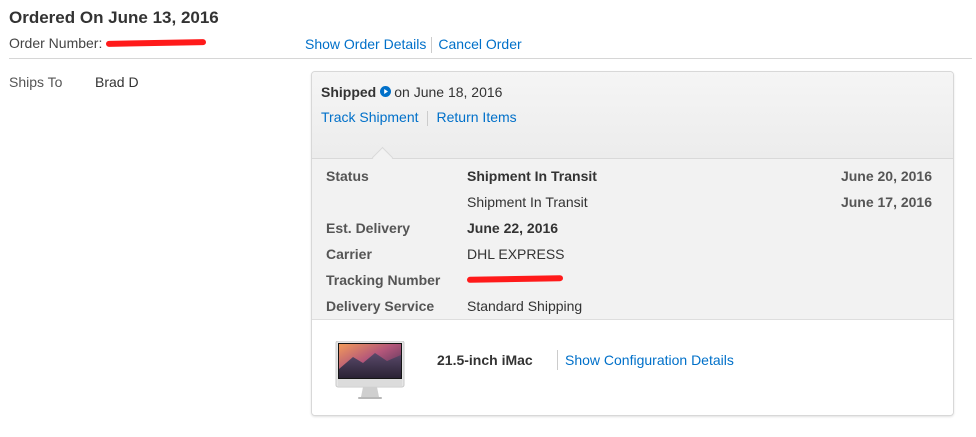 This screenshot has height=437, width=976. What do you see at coordinates (490, 58) in the screenshot?
I see `header-divider` at bounding box center [490, 58].